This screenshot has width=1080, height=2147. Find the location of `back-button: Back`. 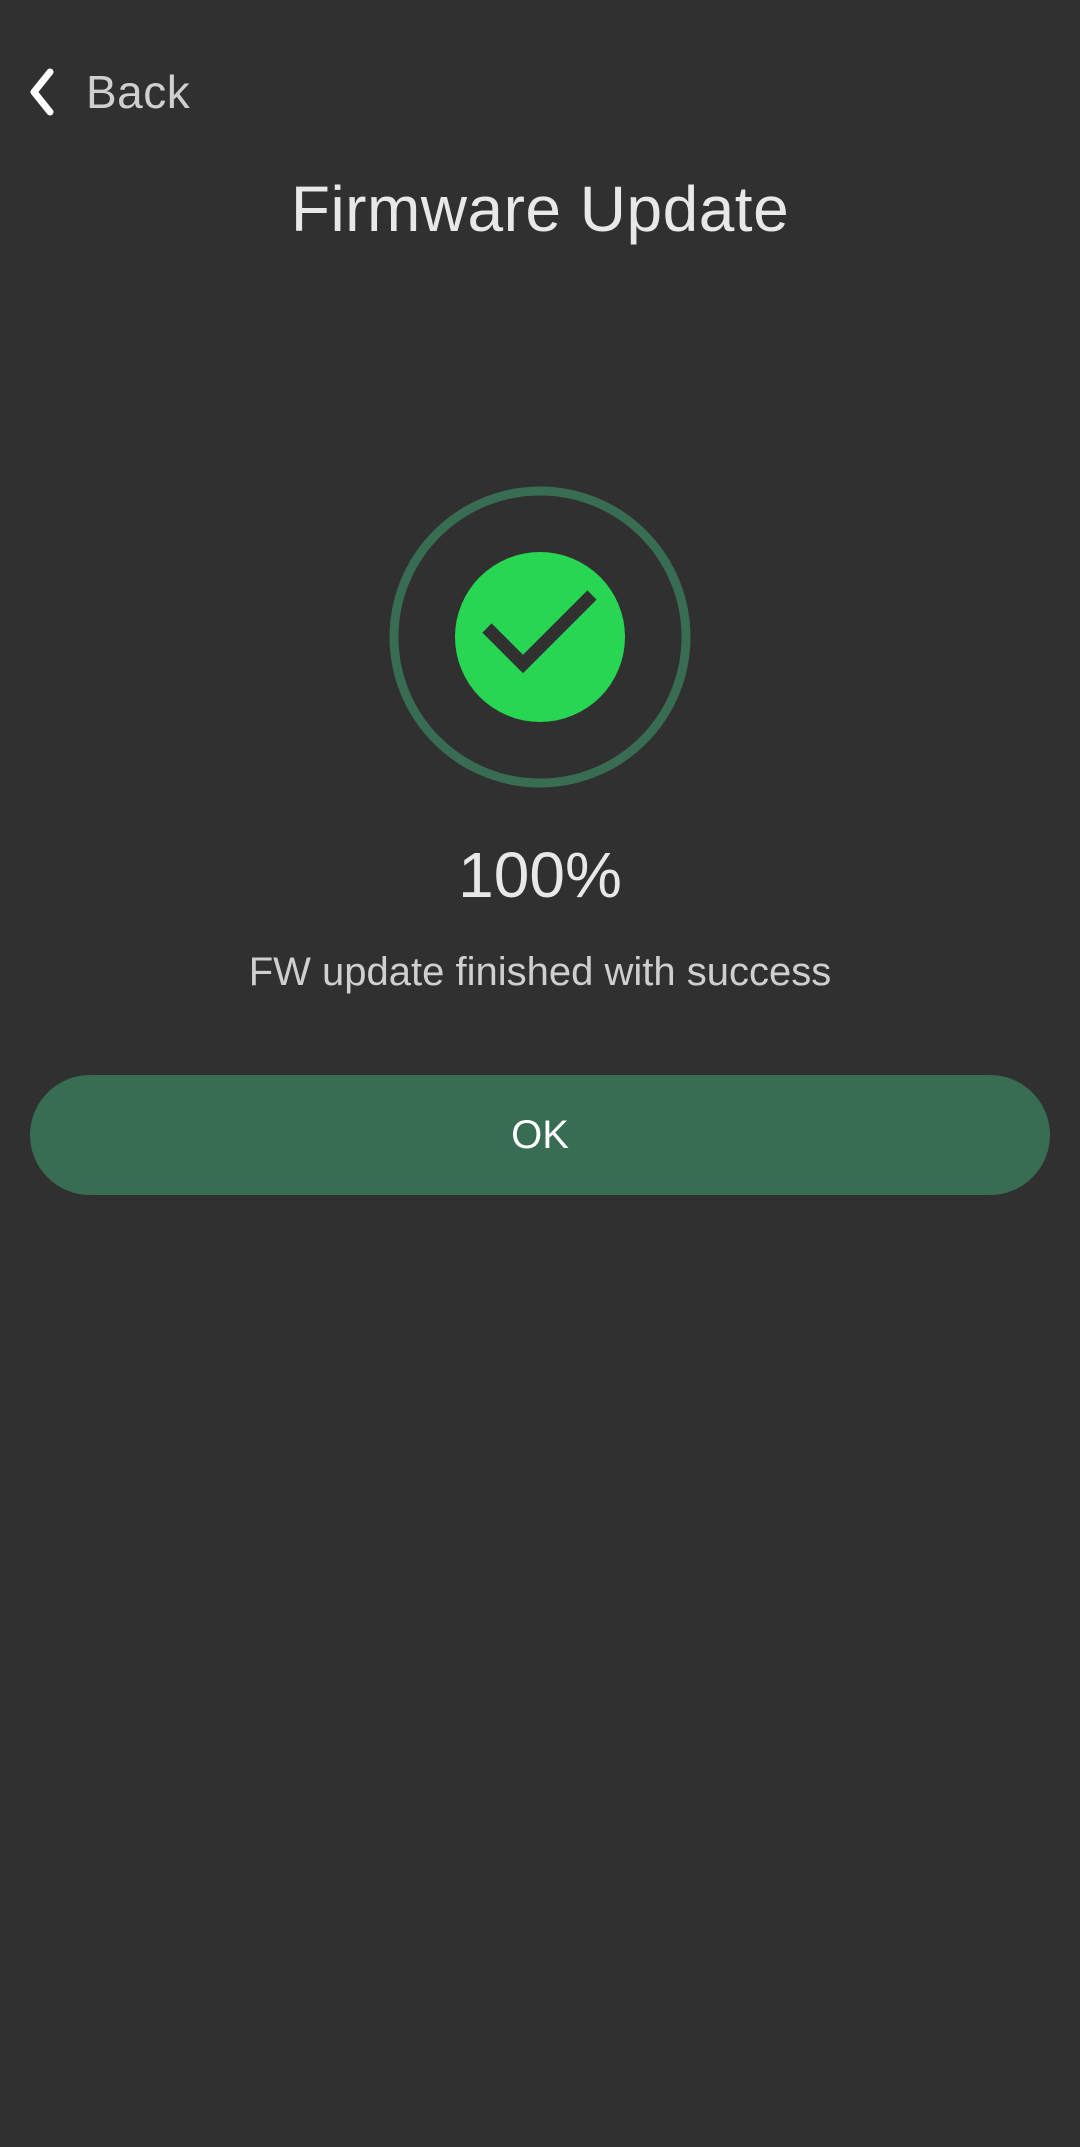

back-button: Back is located at coordinates (109, 92).